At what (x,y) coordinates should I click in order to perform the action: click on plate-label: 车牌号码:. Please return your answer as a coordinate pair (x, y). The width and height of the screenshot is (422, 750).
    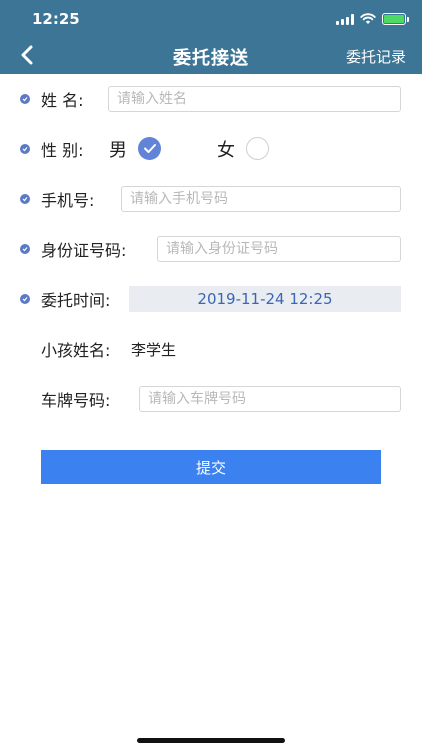
    Looking at the image, I should click on (76, 400).